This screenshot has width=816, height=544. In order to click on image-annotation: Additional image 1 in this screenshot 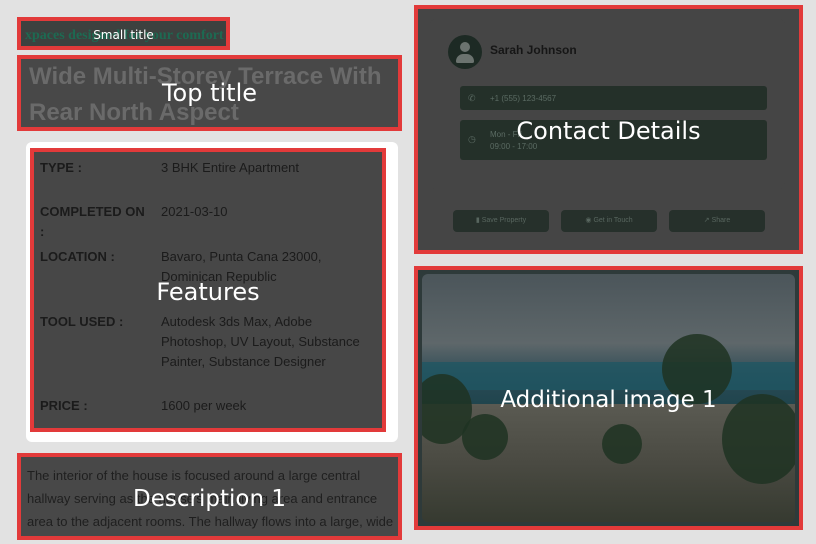, I will do `click(608, 400)`.